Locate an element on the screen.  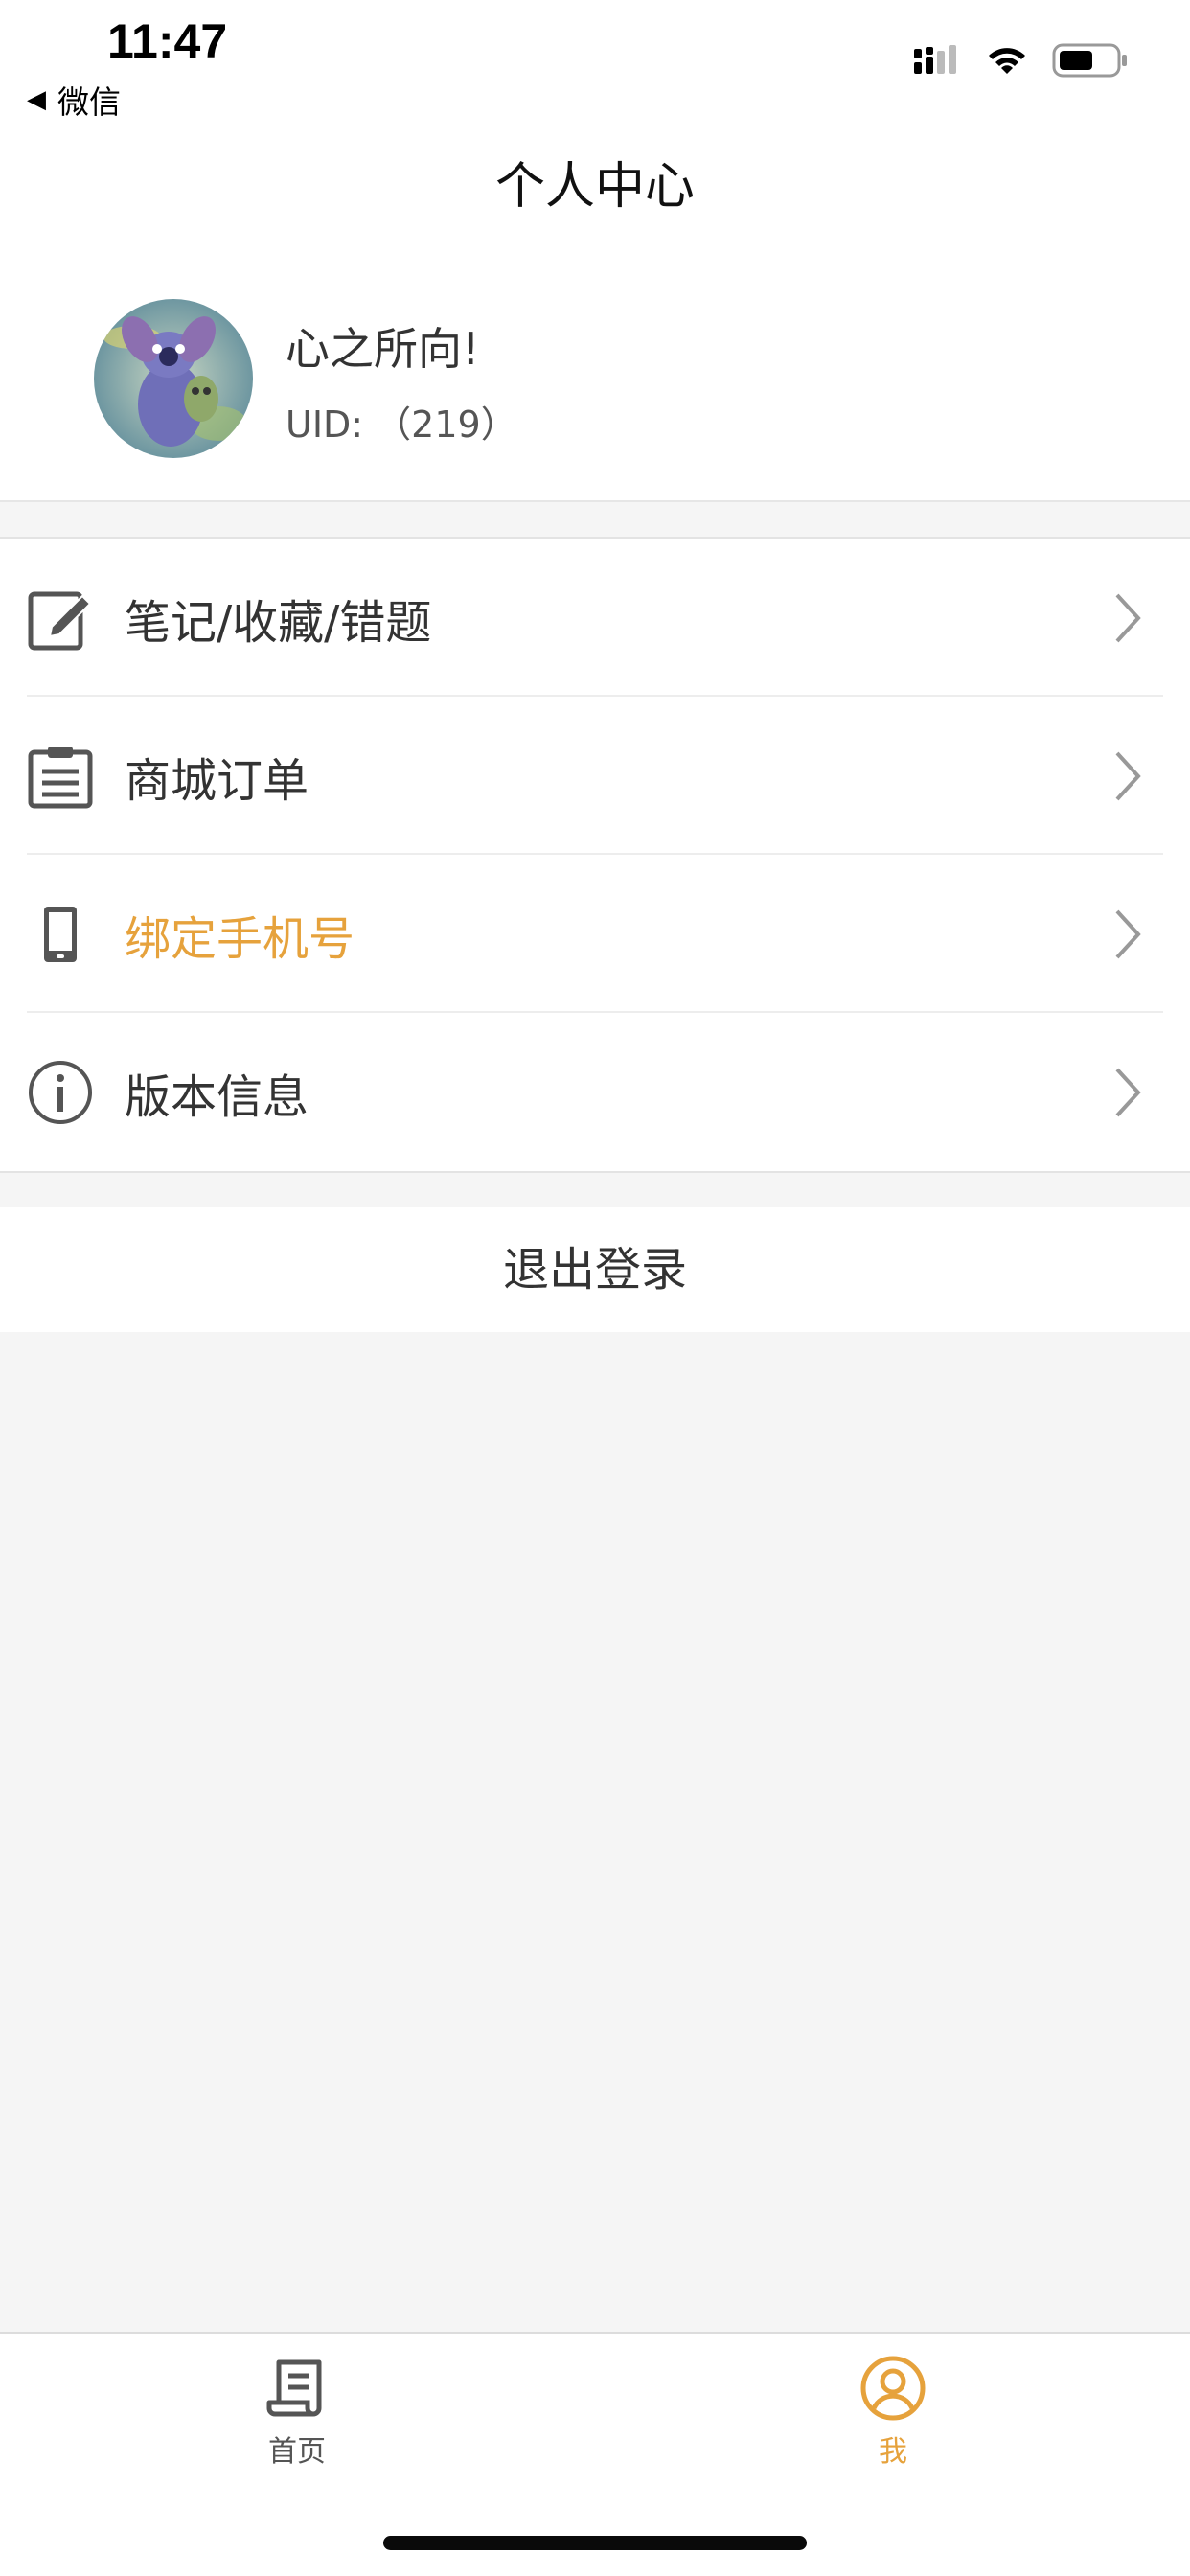
tab-home: 首页 is located at coordinates (297, 2412).